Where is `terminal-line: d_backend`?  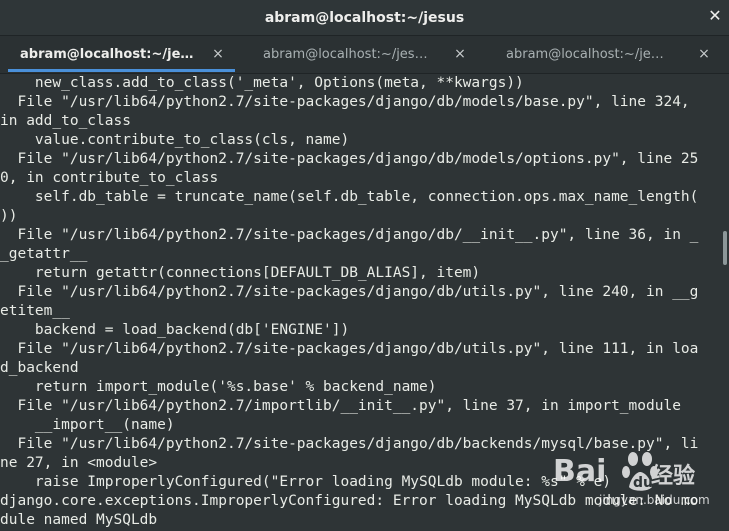
terminal-line: d_backend is located at coordinates (39, 368).